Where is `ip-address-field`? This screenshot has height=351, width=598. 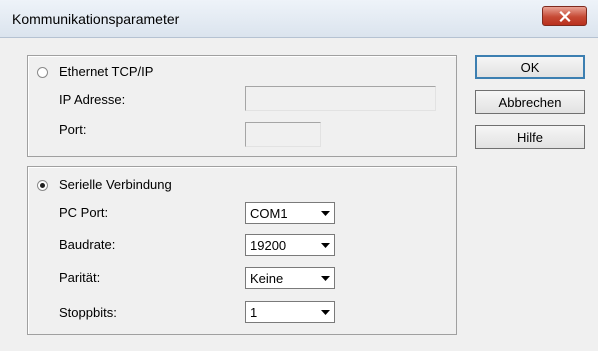
ip-address-field is located at coordinates (340, 98).